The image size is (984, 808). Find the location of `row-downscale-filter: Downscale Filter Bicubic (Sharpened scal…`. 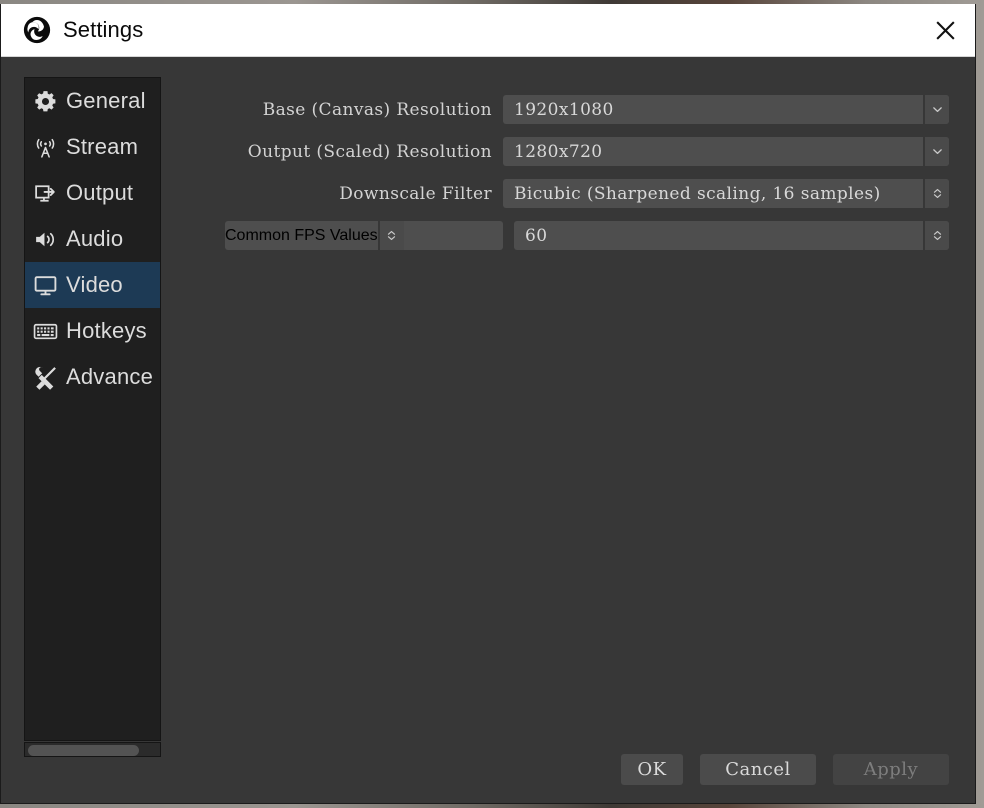

row-downscale-filter: Downscale Filter Bicubic (Sharpened scal… is located at coordinates (563, 193).